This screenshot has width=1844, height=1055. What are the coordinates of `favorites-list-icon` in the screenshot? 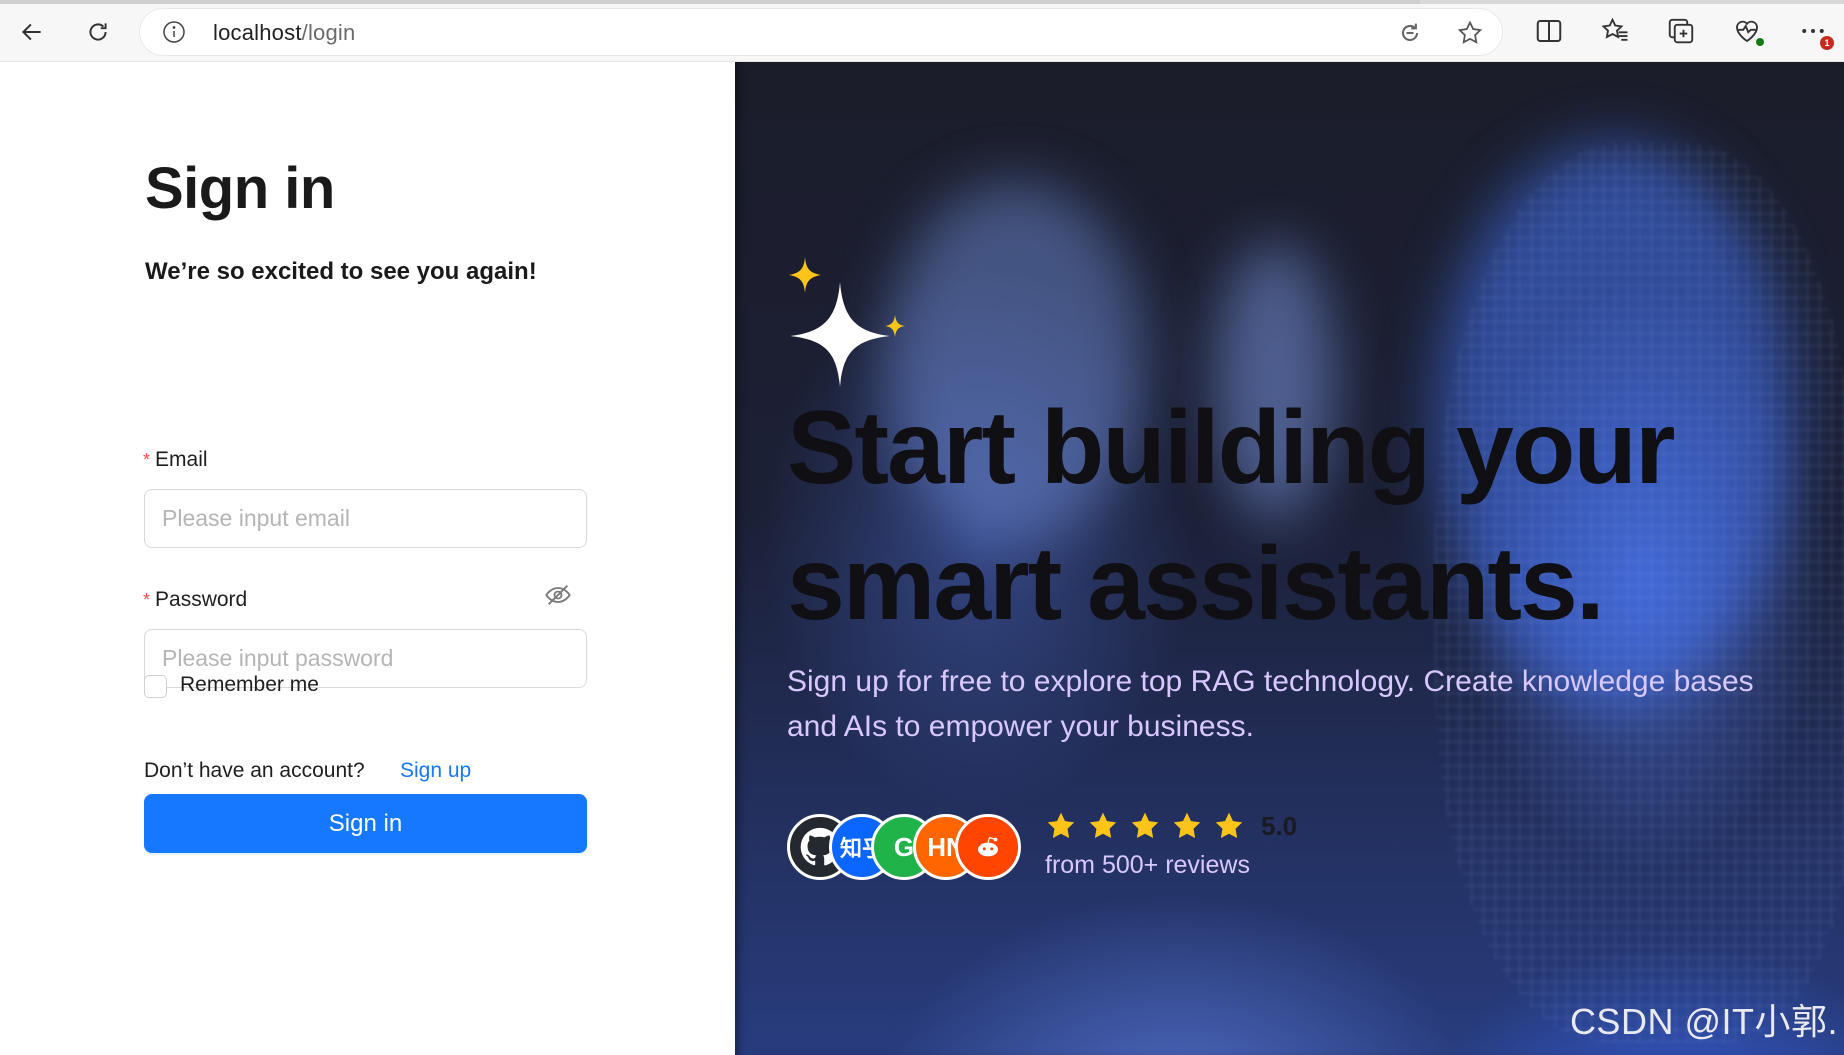 It's located at (1614, 29).